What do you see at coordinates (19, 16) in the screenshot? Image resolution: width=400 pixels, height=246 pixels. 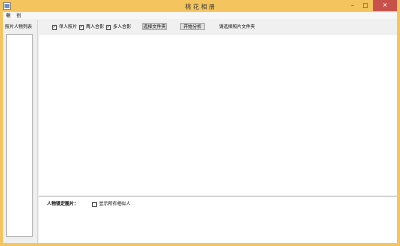 I see `menu-item-2: 别` at bounding box center [19, 16].